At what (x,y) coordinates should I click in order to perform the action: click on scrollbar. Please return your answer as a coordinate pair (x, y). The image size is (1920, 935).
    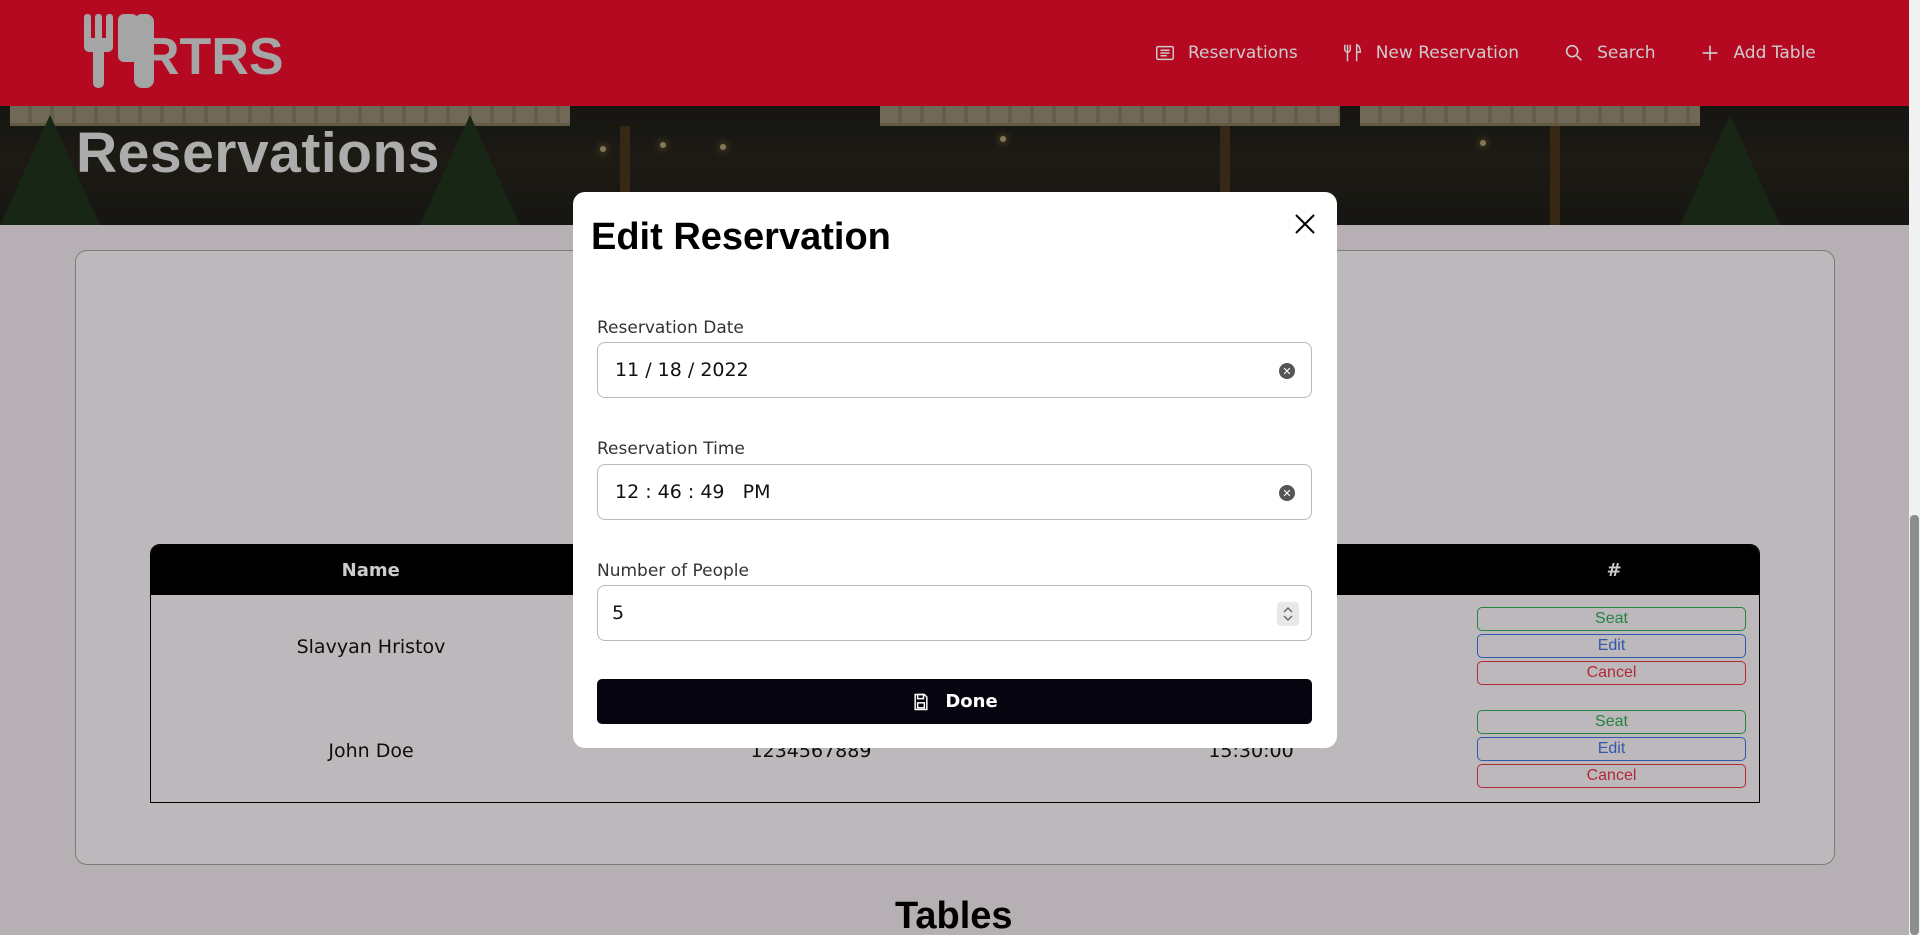
    Looking at the image, I should click on (1914, 467).